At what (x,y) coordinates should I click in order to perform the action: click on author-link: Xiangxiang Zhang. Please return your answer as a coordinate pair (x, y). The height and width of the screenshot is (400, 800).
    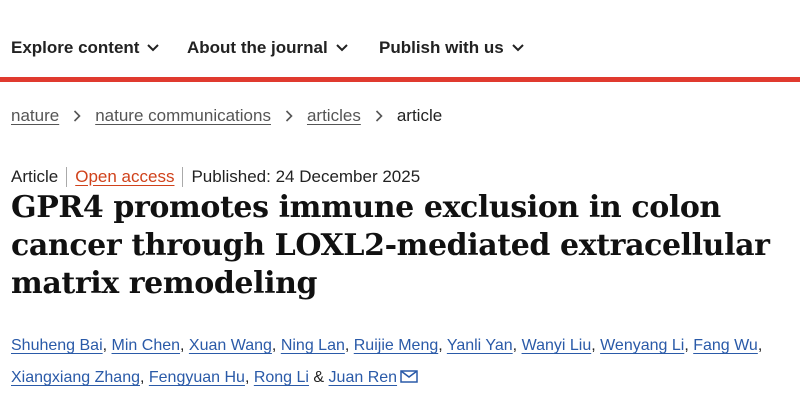
    Looking at the image, I should click on (75, 377).